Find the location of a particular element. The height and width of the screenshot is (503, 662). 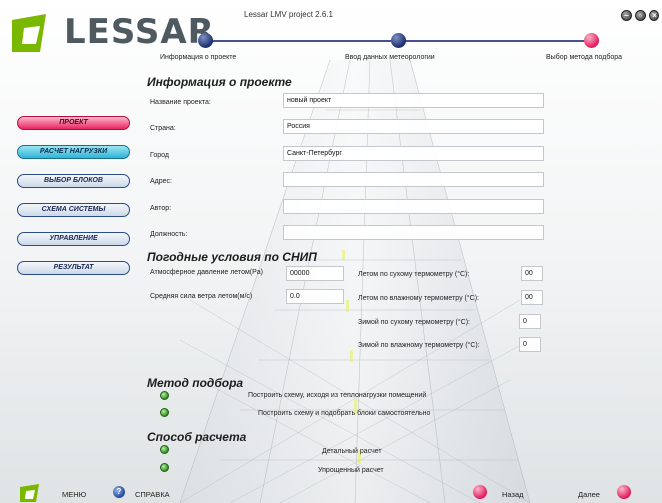

nav-unit-select-button: ВЫБОР БЛОКОВ is located at coordinates (73, 181).